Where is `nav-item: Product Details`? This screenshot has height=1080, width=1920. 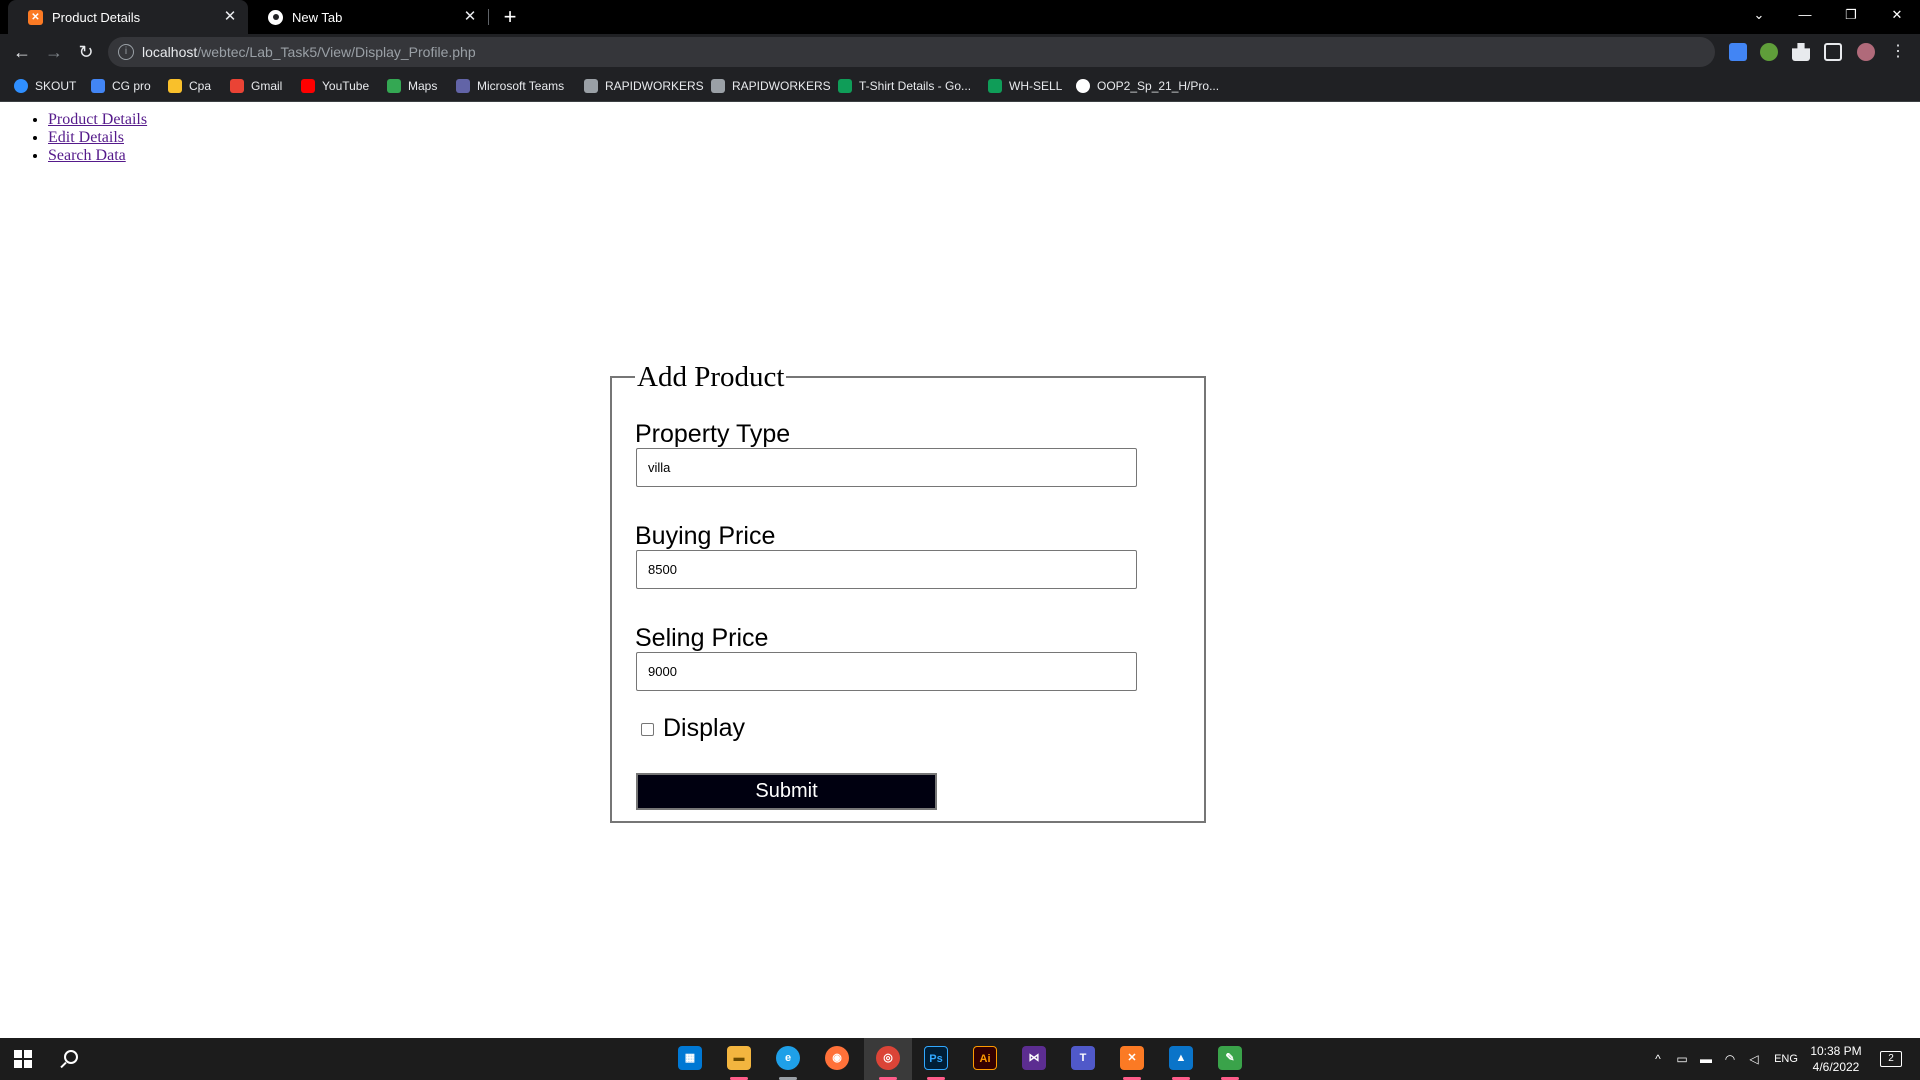
nav-item: Product Details is located at coordinates (97, 120).